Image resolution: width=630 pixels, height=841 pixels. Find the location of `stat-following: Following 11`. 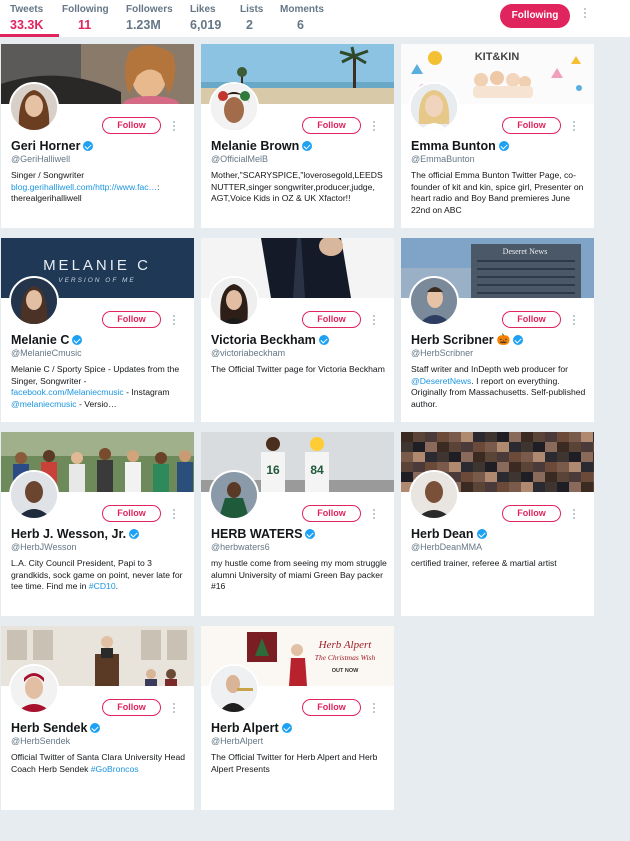

stat-following: Following 11 is located at coordinates (85, 18).